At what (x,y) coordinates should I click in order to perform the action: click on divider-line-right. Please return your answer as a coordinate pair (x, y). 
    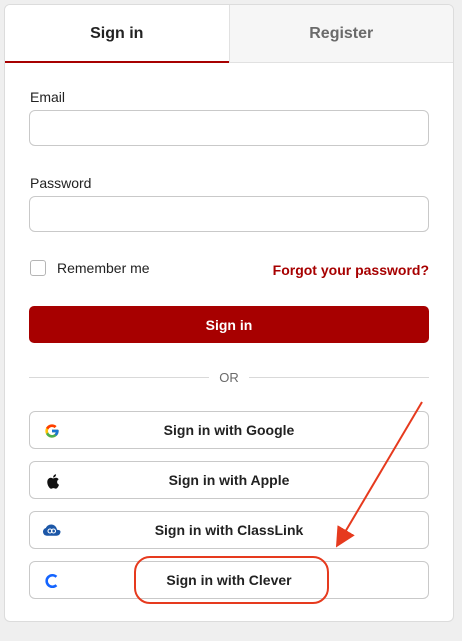
    Looking at the image, I should click on (339, 377).